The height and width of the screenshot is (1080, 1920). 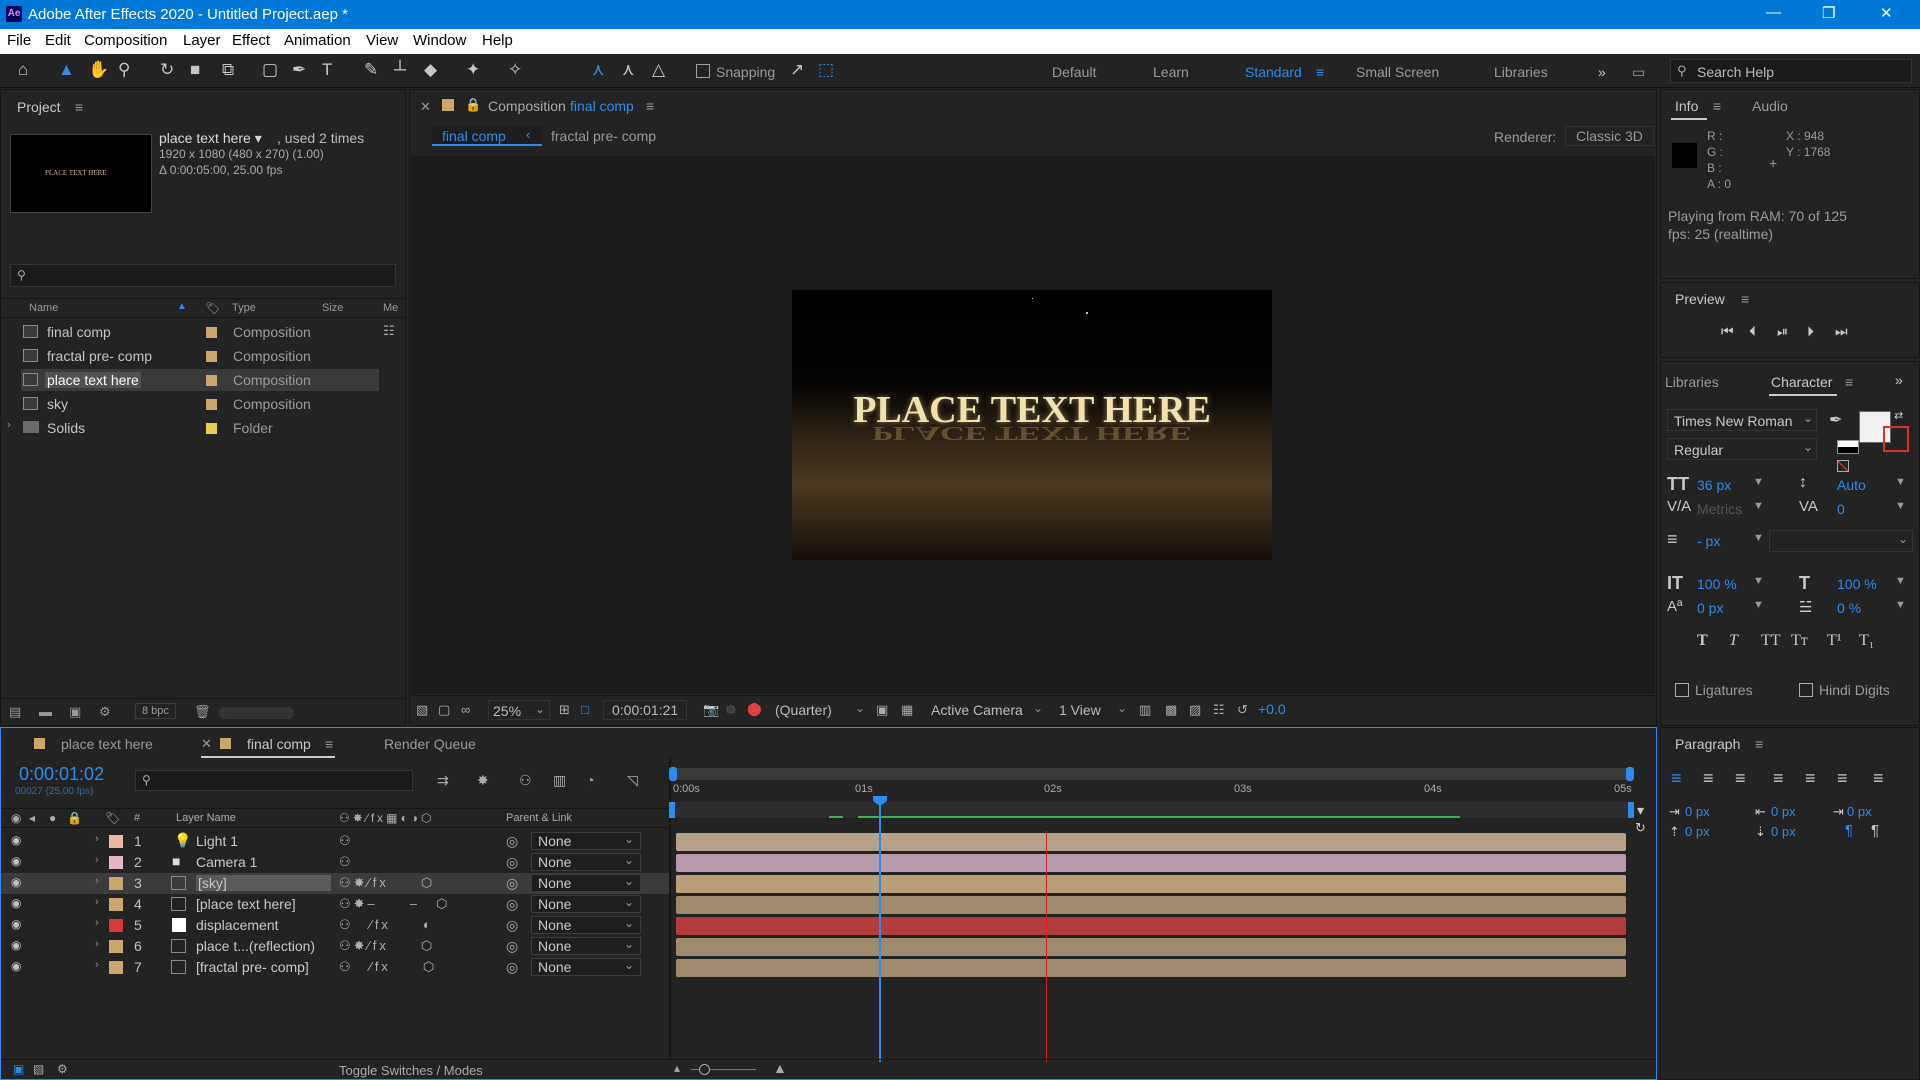 What do you see at coordinates (1801, 382) in the screenshot?
I see `character-tab: Character` at bounding box center [1801, 382].